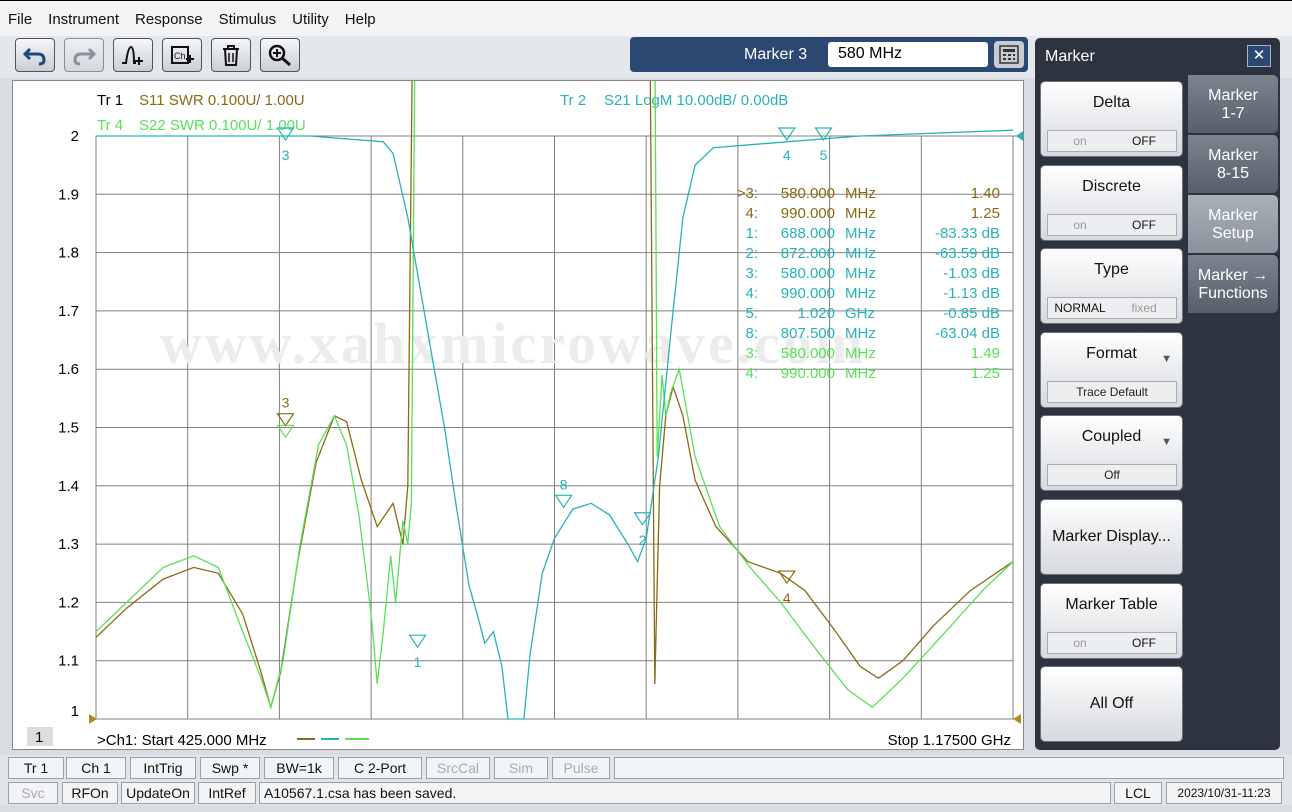  What do you see at coordinates (286, 155) in the screenshot?
I see `svg-text: 3` at bounding box center [286, 155].